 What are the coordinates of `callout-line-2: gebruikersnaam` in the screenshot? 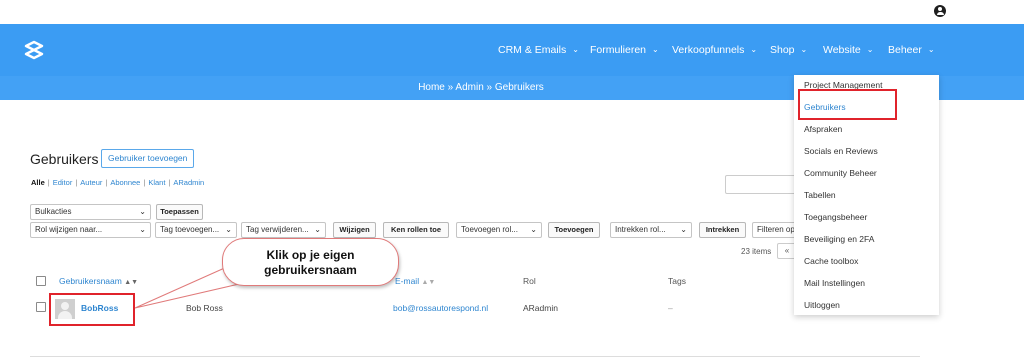 It's located at (310, 270).